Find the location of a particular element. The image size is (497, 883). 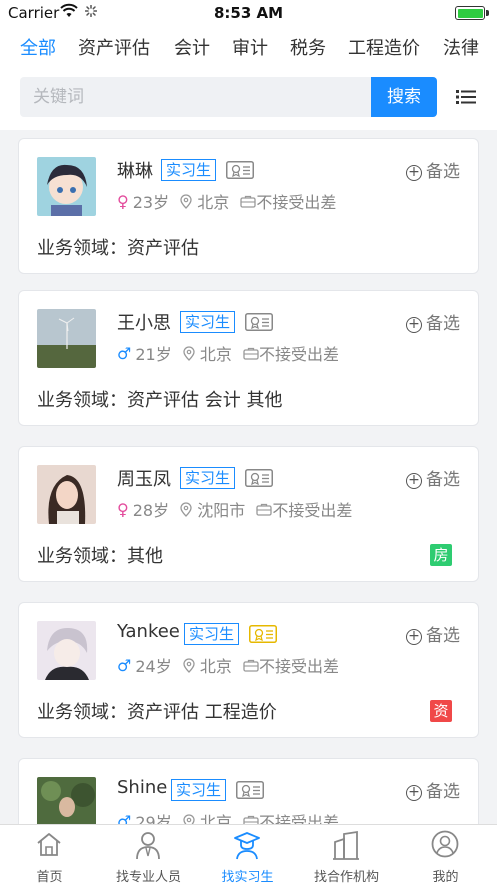

search-row: 搜索 is located at coordinates (250, 97).